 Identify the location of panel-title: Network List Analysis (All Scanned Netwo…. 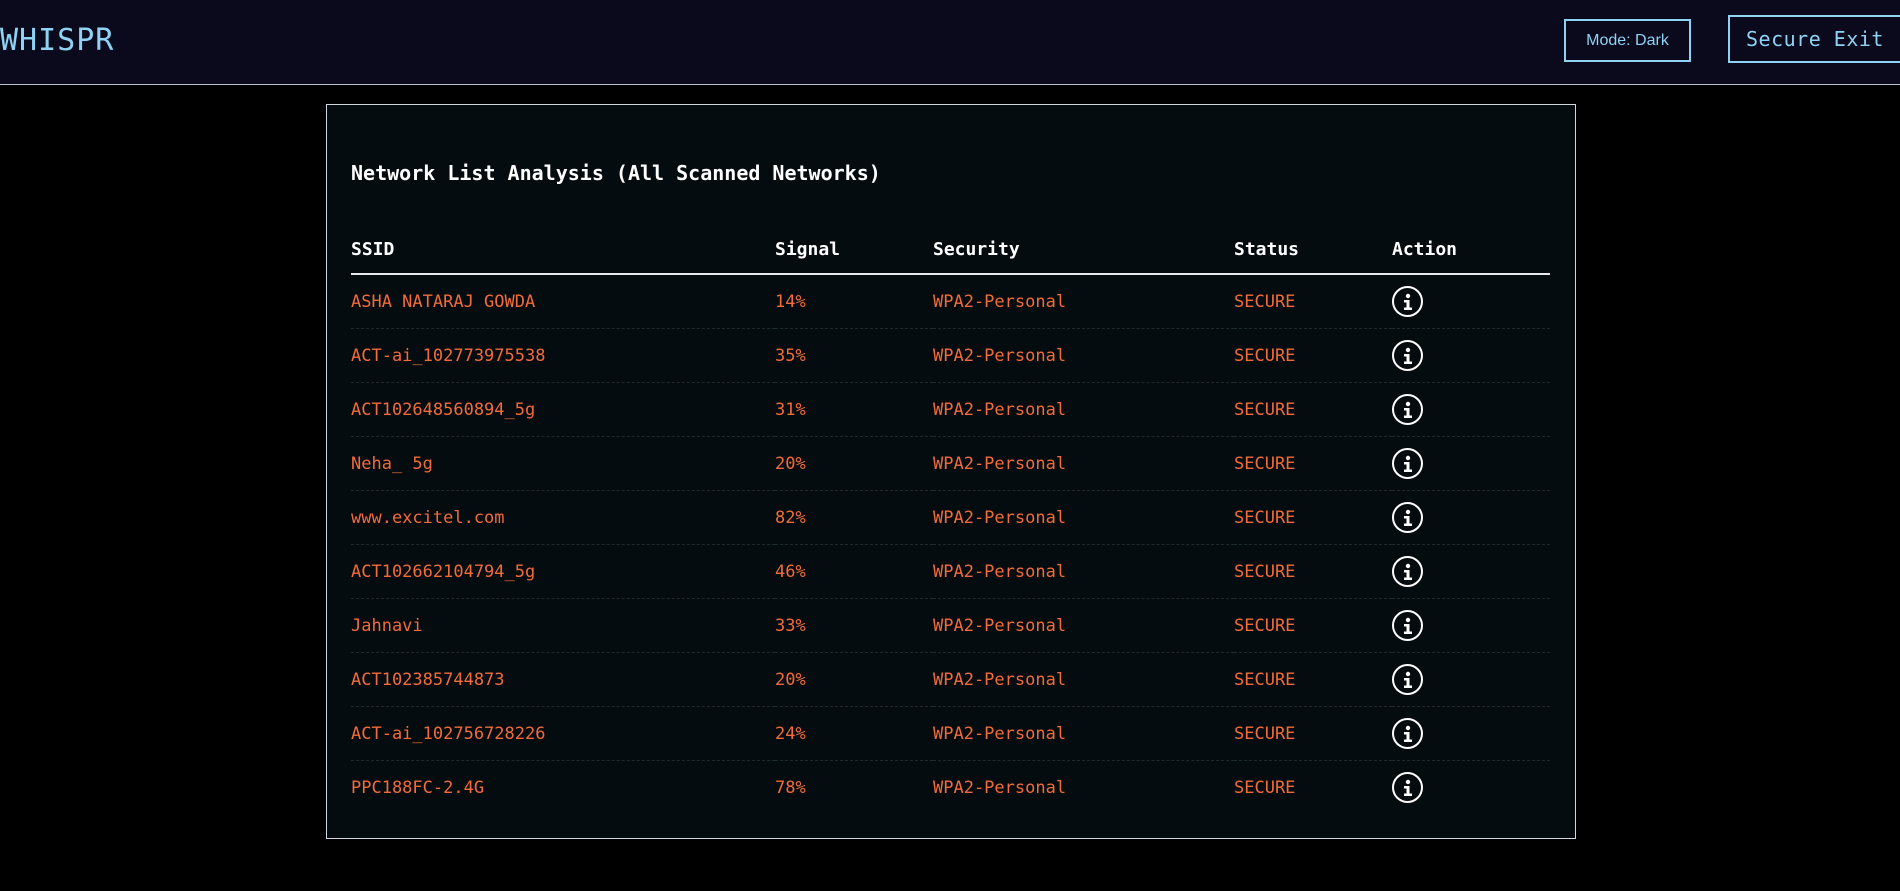
(616, 173).